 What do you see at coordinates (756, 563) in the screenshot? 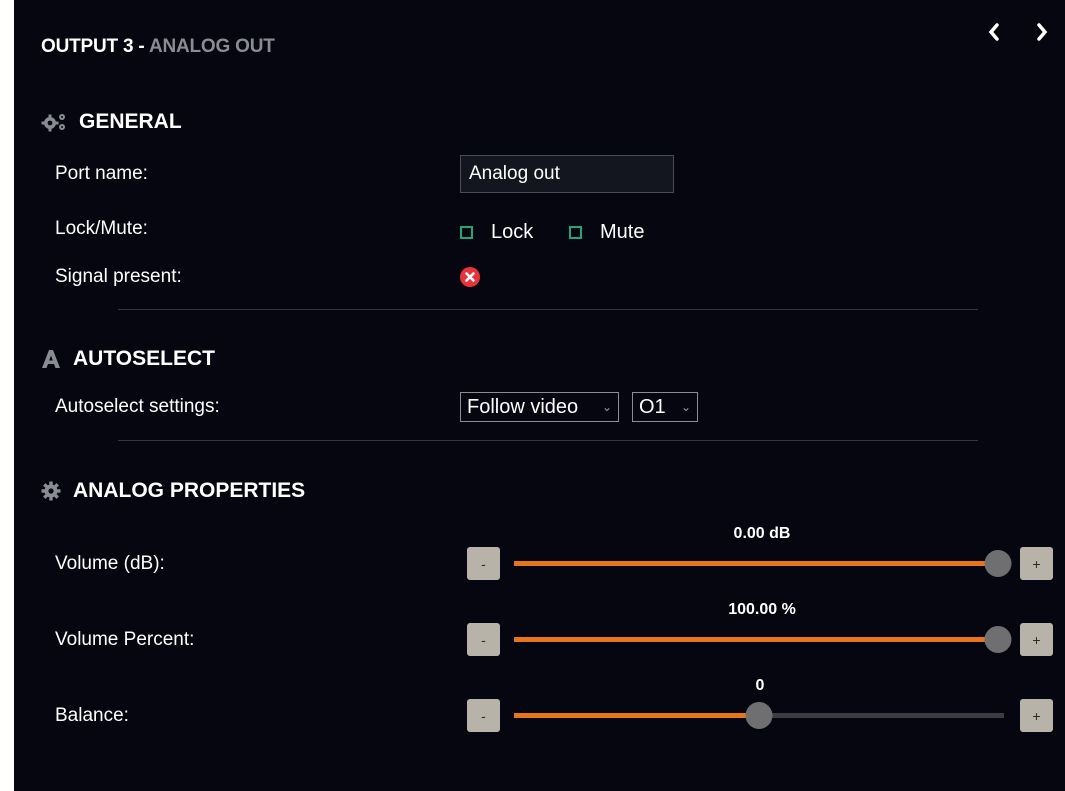
I see `volume-db-slider-fill` at bounding box center [756, 563].